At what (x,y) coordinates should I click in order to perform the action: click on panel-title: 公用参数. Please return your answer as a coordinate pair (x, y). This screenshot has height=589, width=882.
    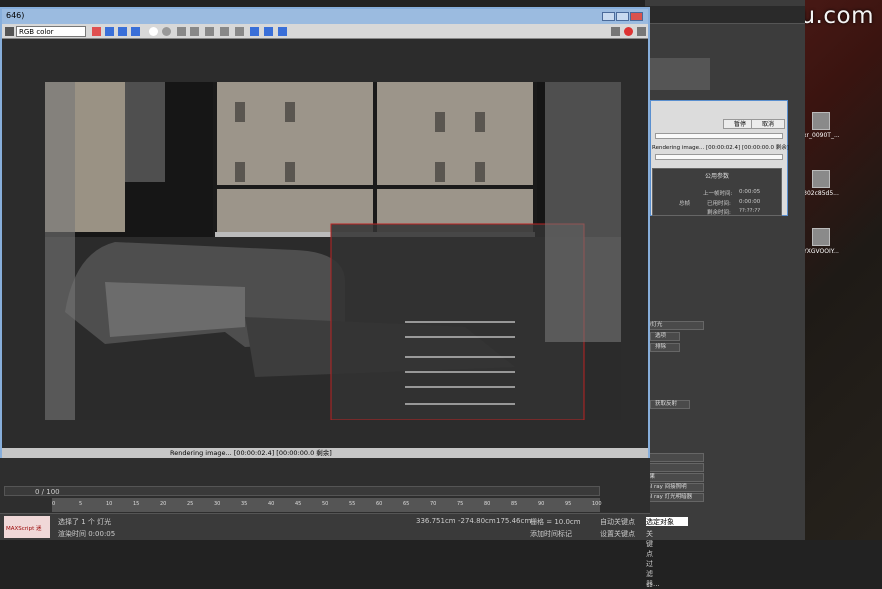
    Looking at the image, I should click on (716, 176).